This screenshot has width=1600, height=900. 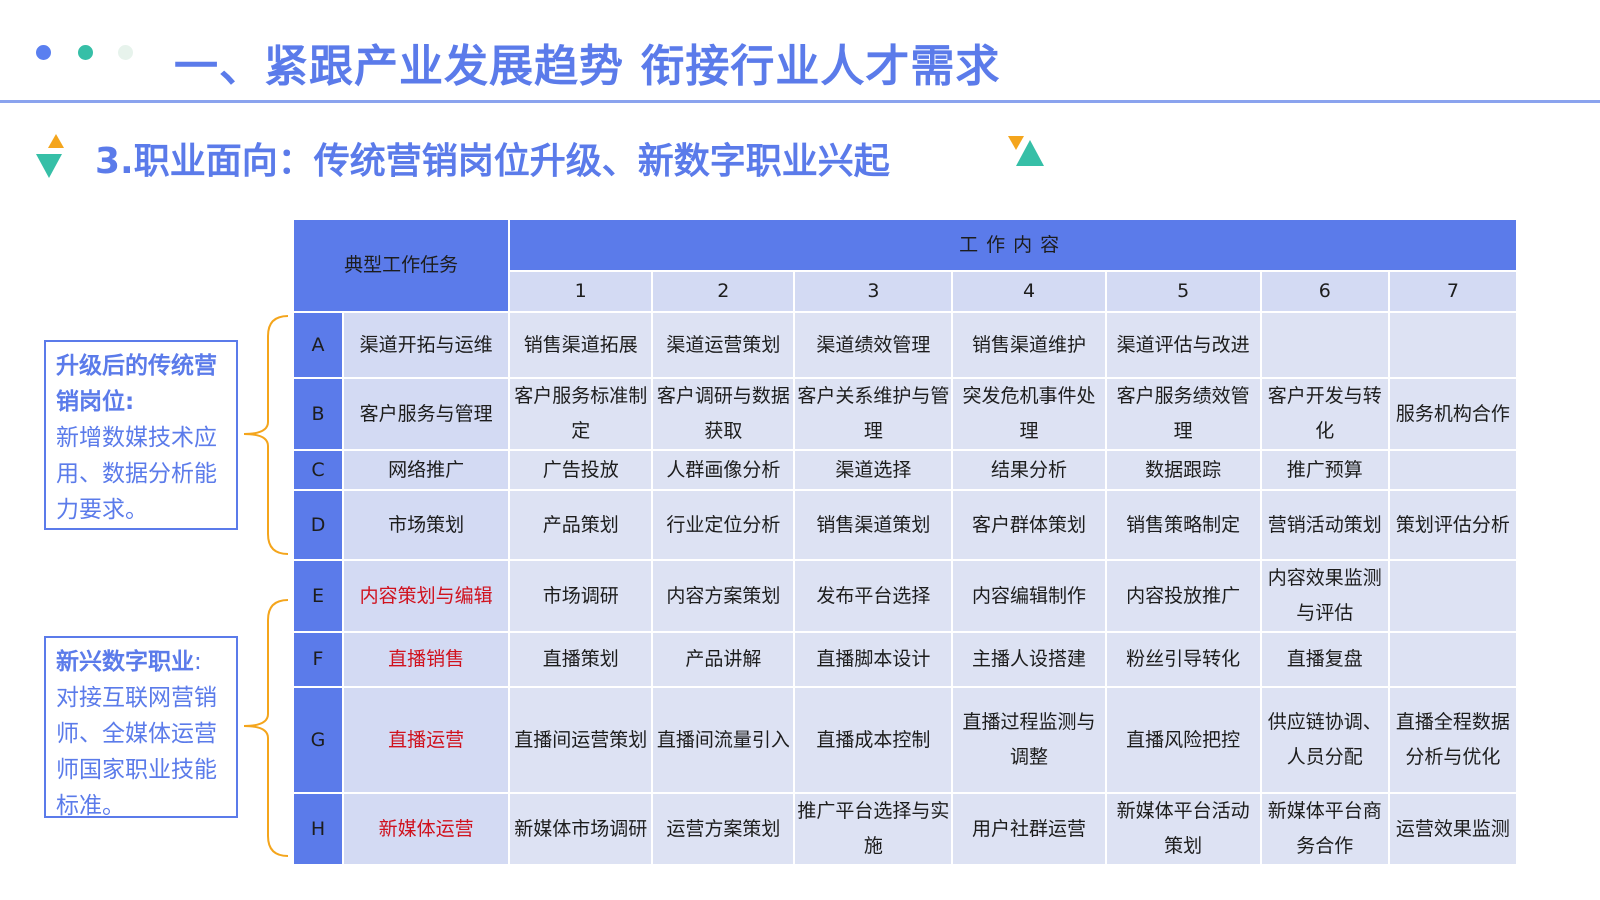 I want to click on table-cell: 客户调研与数据获取, so click(x=723, y=414).